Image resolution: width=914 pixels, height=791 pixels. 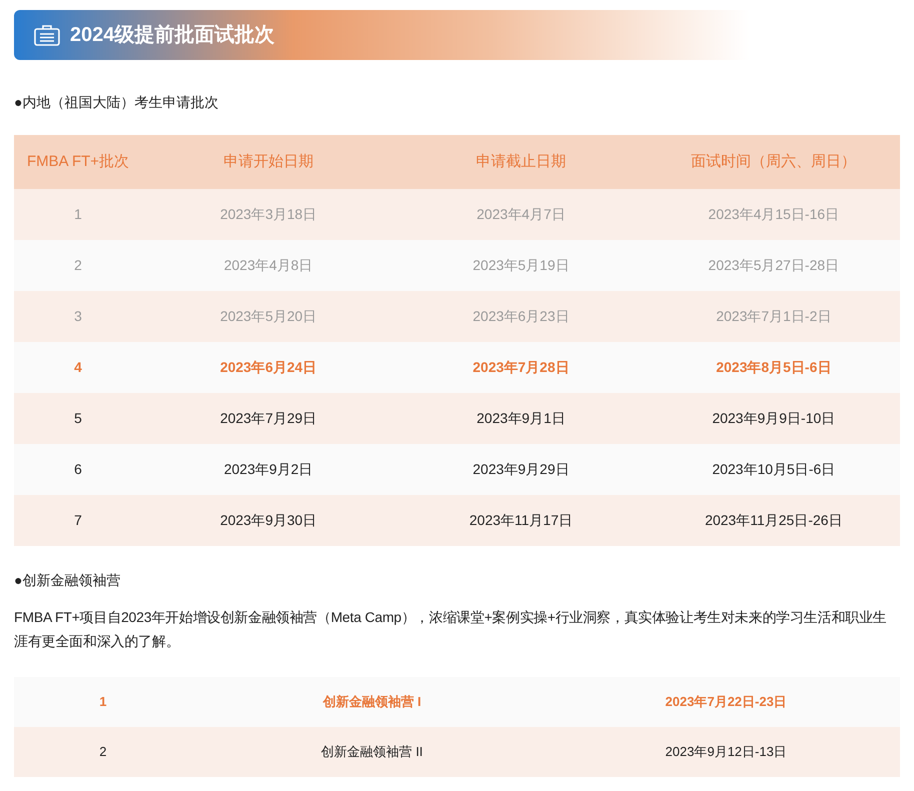 I want to click on table-cell-text: 2023年8月5日-6日, so click(x=773, y=367).